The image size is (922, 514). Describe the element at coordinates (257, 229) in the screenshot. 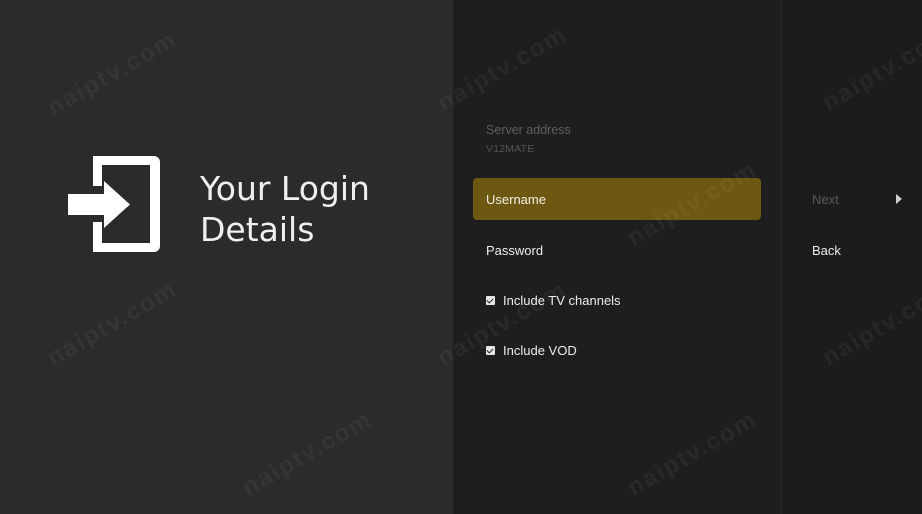

I see `title-line-2: Details` at that location.